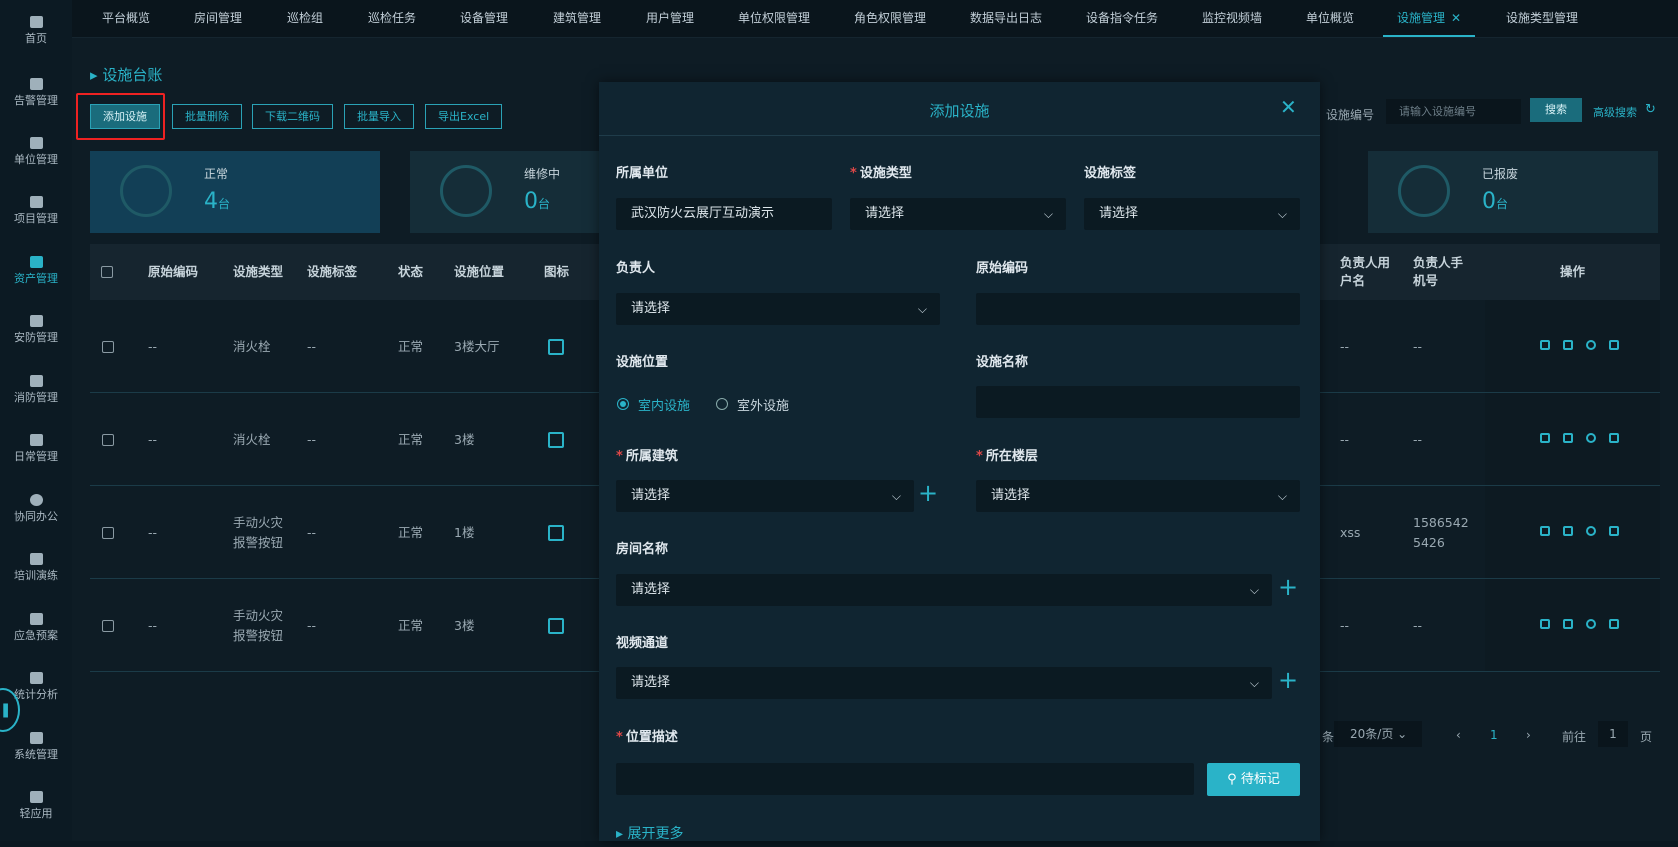 This screenshot has height=847, width=1678. Describe the element at coordinates (722, 404) in the screenshot. I see `outdoor-radio` at that location.